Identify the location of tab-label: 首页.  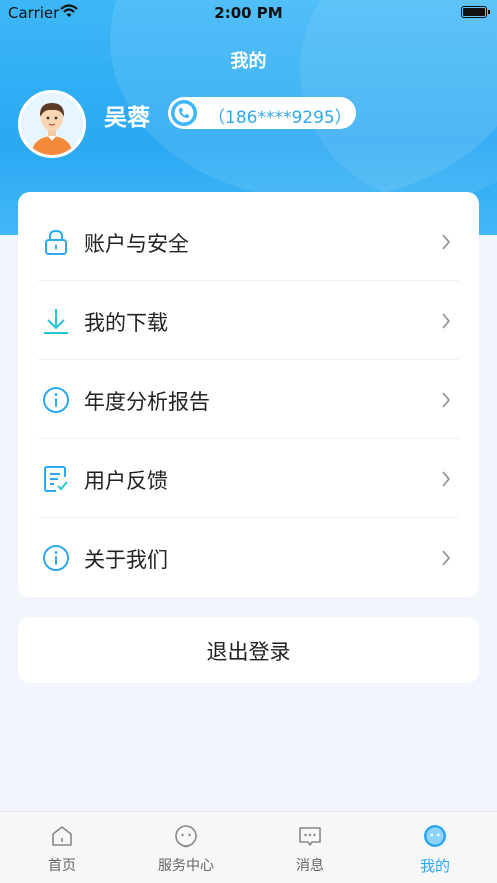
(62, 866).